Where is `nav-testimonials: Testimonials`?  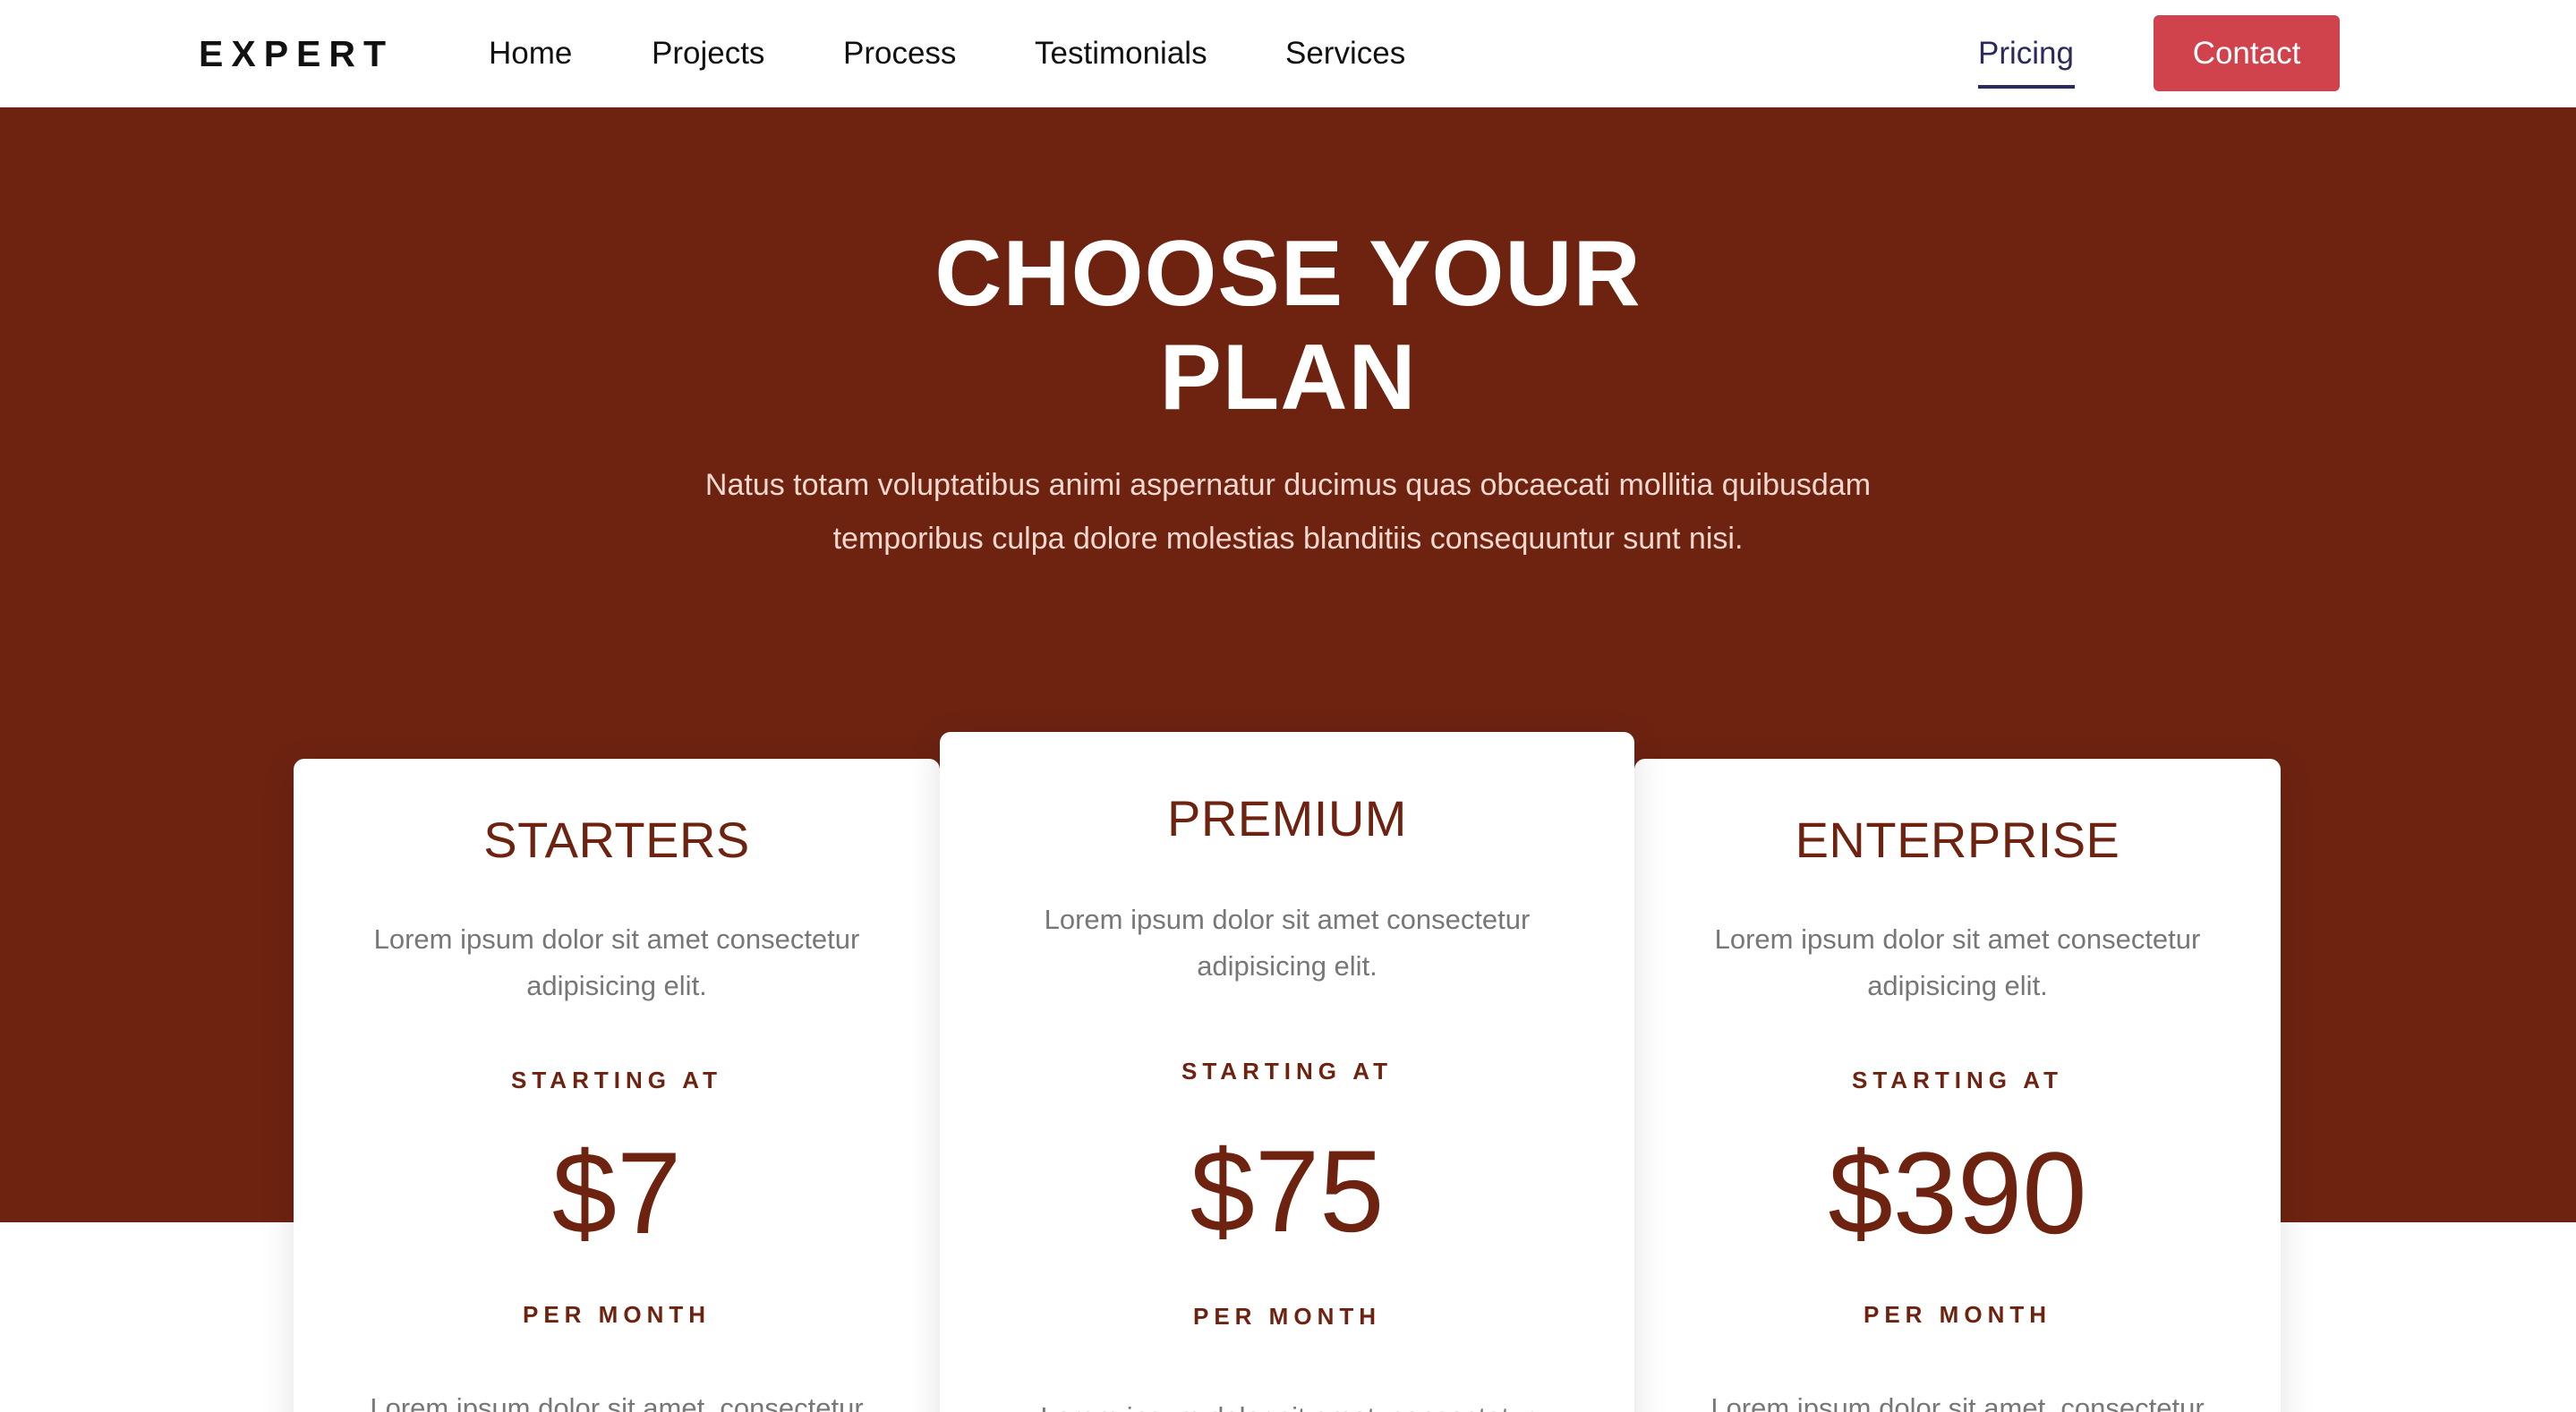
nav-testimonials: Testimonials is located at coordinates (1121, 54).